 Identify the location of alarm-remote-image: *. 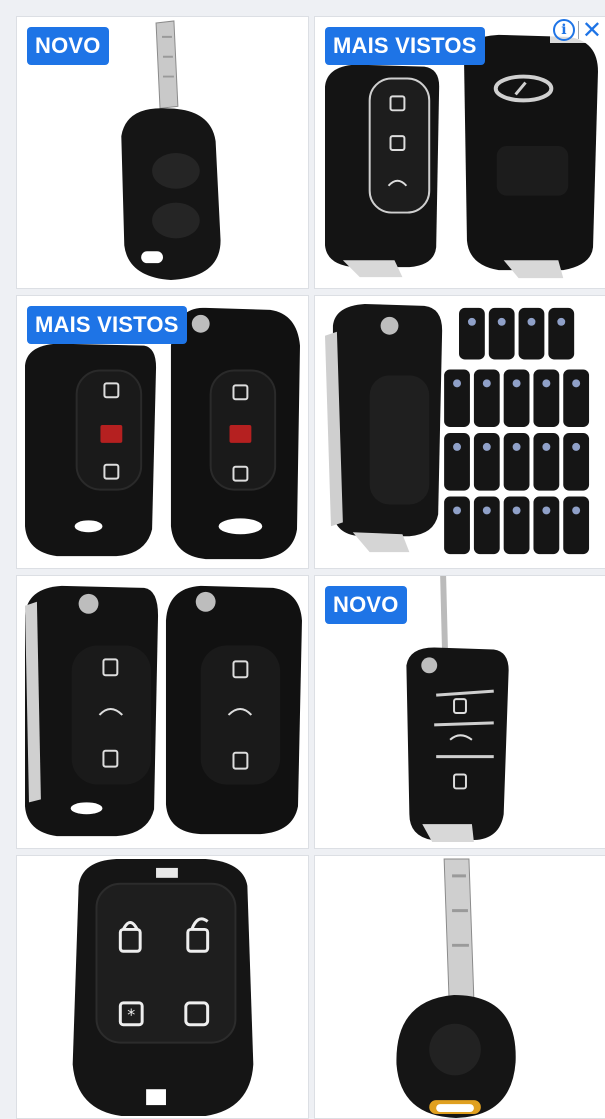
(163, 987).